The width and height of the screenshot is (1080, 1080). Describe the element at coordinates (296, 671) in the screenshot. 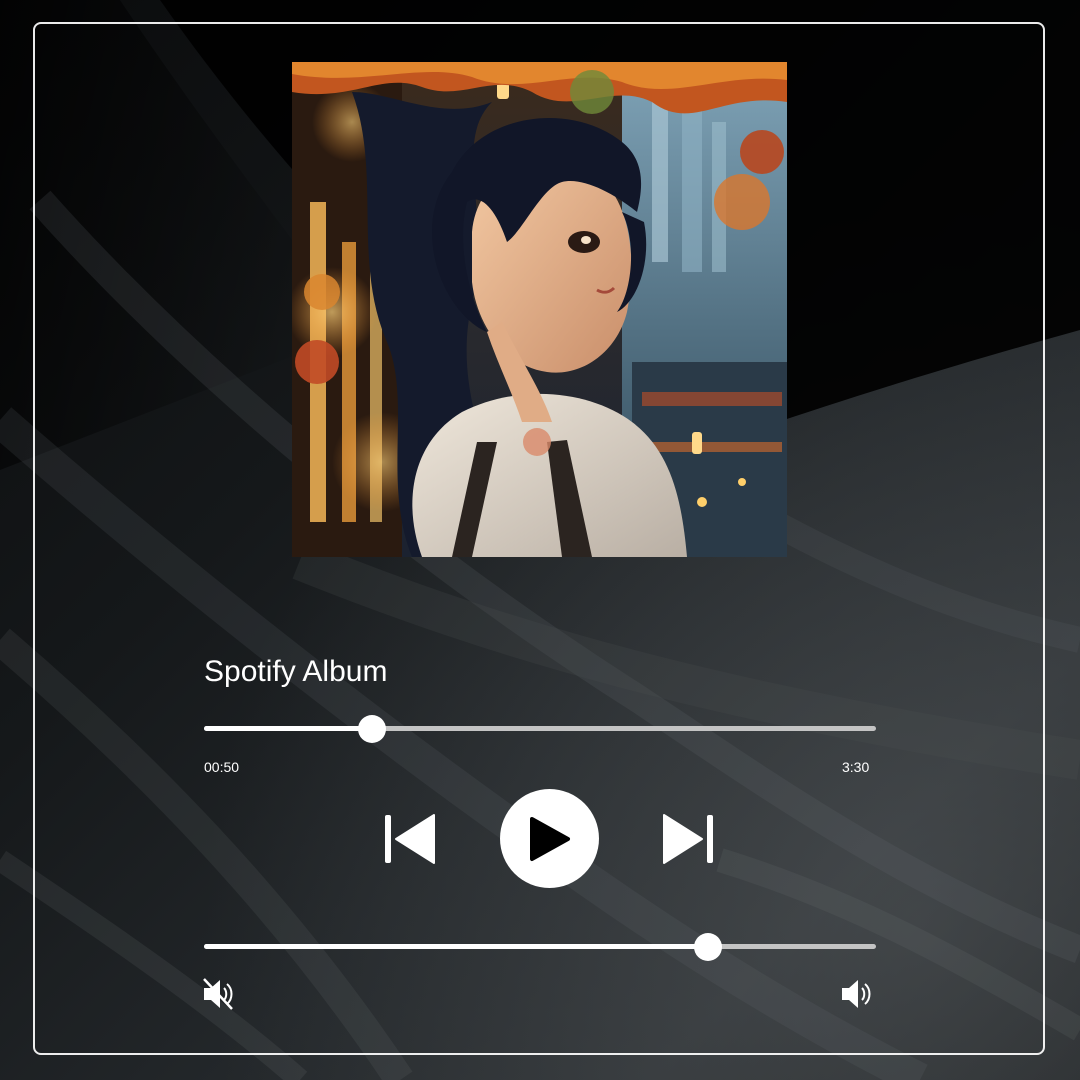

I see `album-title: Spotify Album` at that location.